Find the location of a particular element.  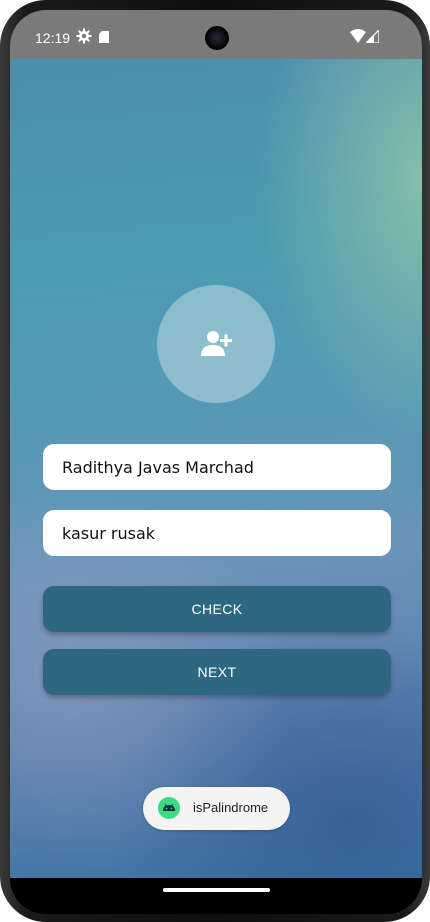

add-user-icon is located at coordinates (216, 343).